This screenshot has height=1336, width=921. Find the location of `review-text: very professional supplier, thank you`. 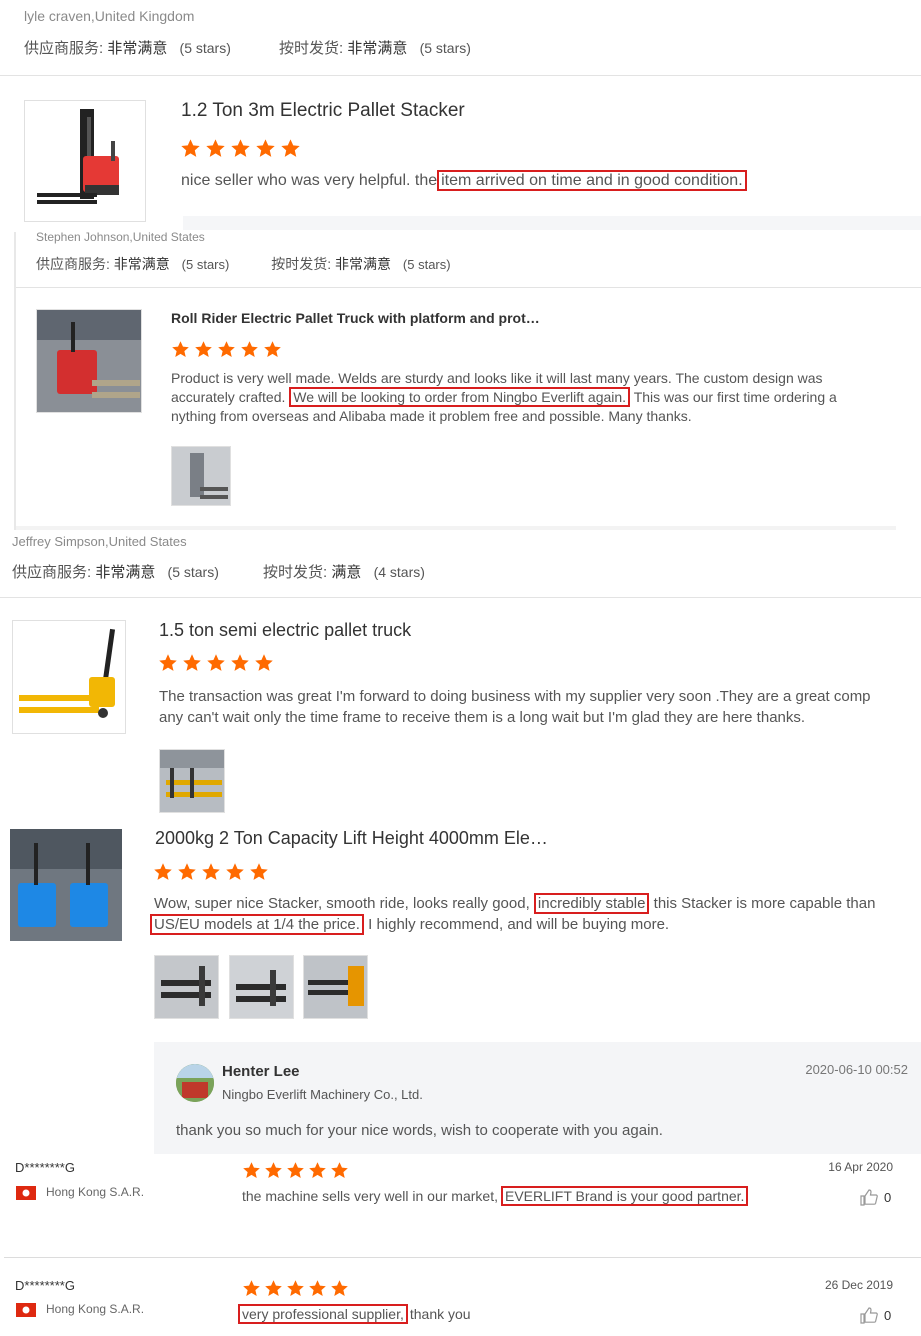

review-text: very professional supplier, thank you is located at coordinates (354, 1314).